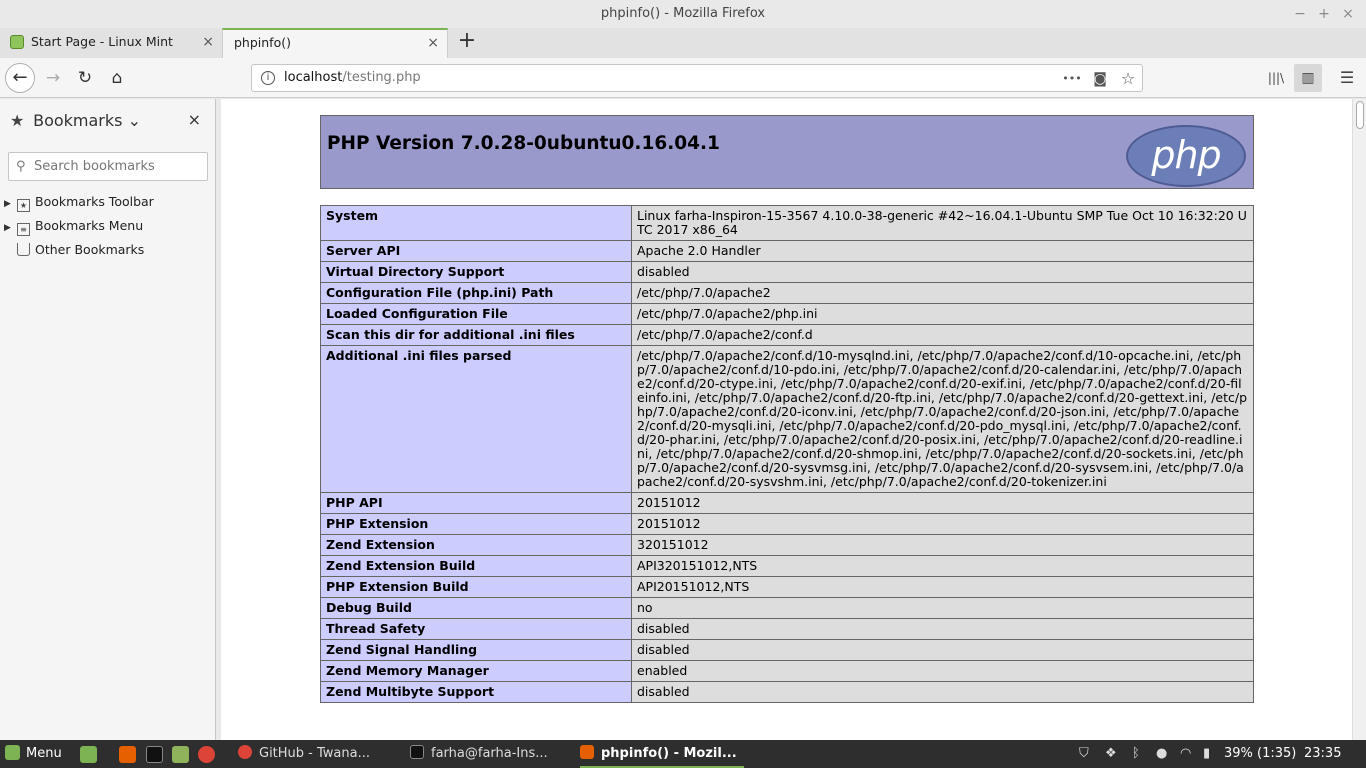 This screenshot has width=1366, height=768. I want to click on firefox-icon, so click(587, 752).